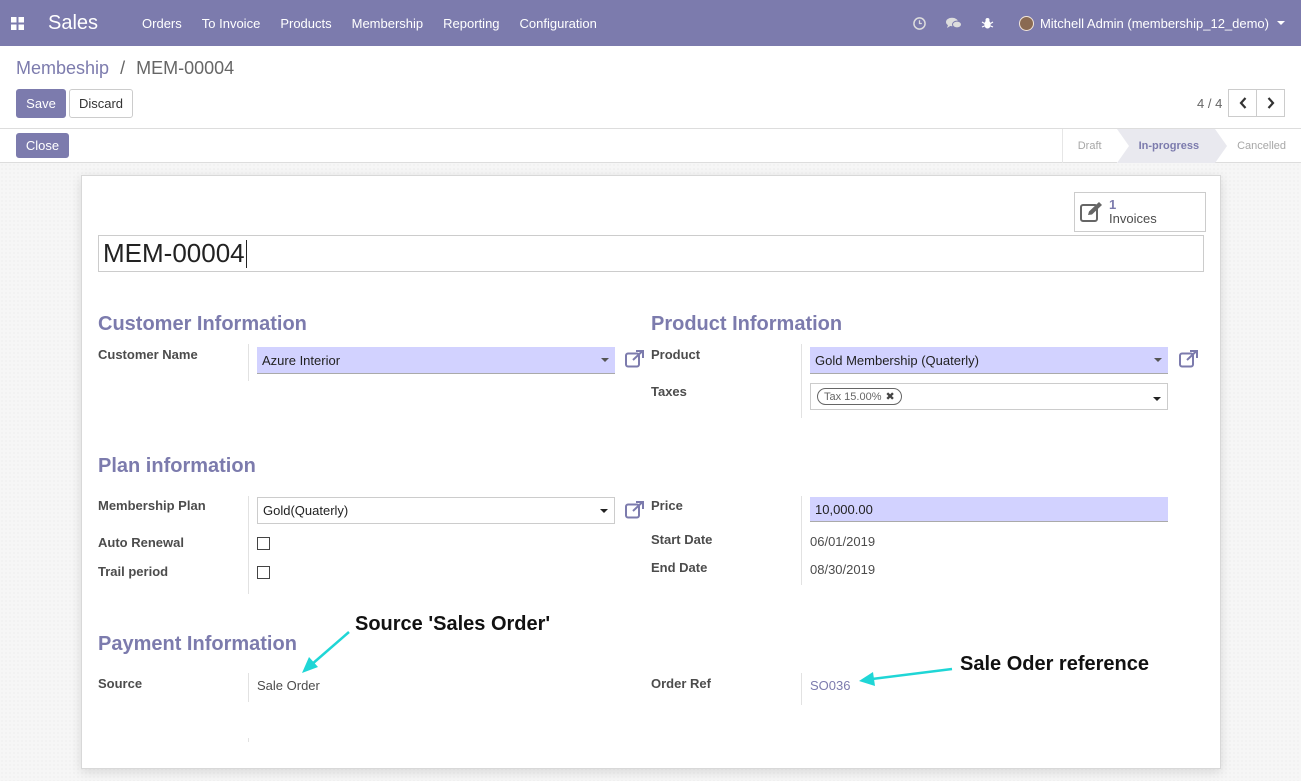  What do you see at coordinates (627, 658) in the screenshot?
I see `annotation-arrows` at bounding box center [627, 658].